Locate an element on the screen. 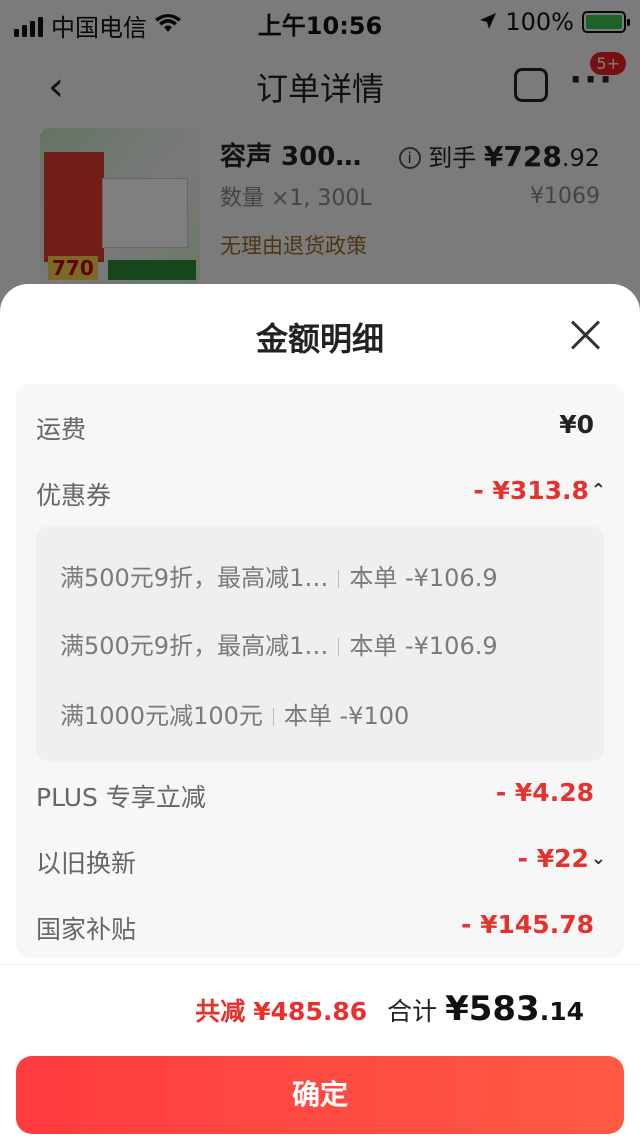 The height and width of the screenshot is (1136, 640). total-amount: ¥583.14 is located at coordinates (514, 1009).